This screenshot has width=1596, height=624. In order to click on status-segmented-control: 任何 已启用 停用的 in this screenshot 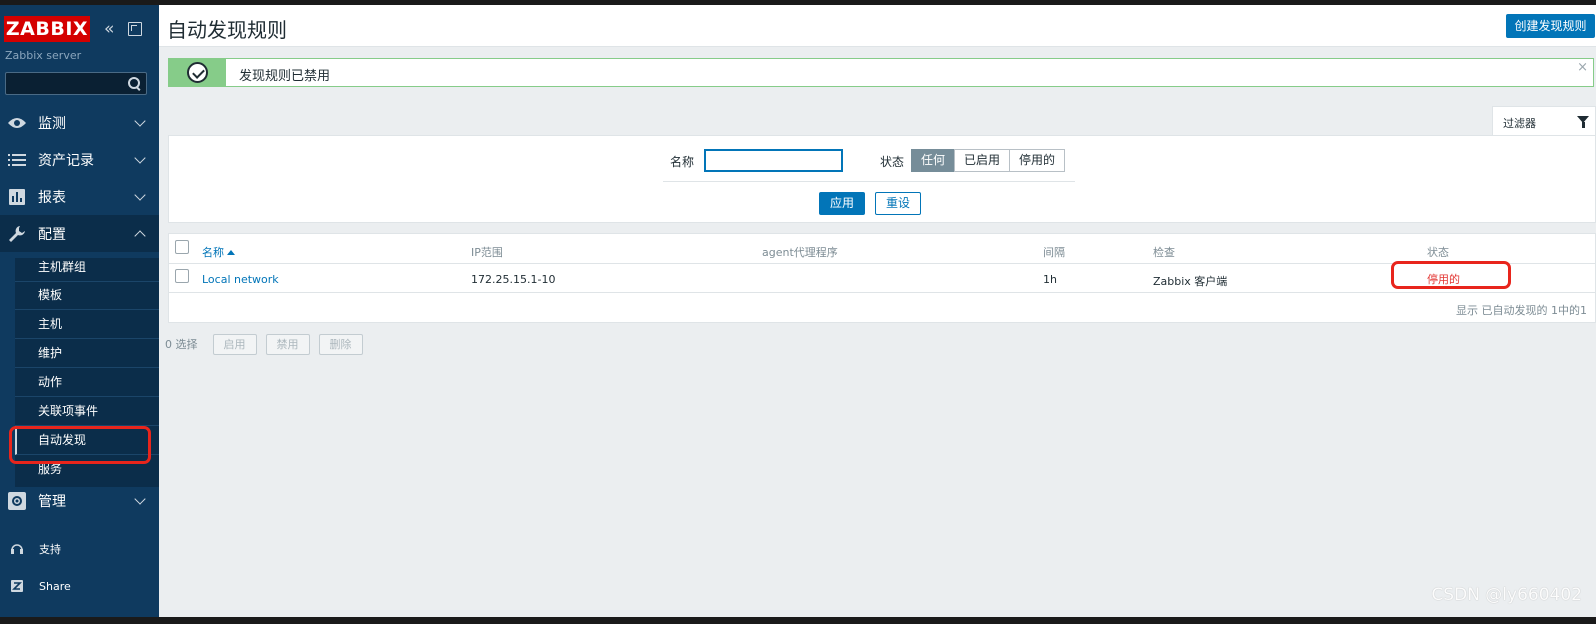, I will do `click(988, 160)`.